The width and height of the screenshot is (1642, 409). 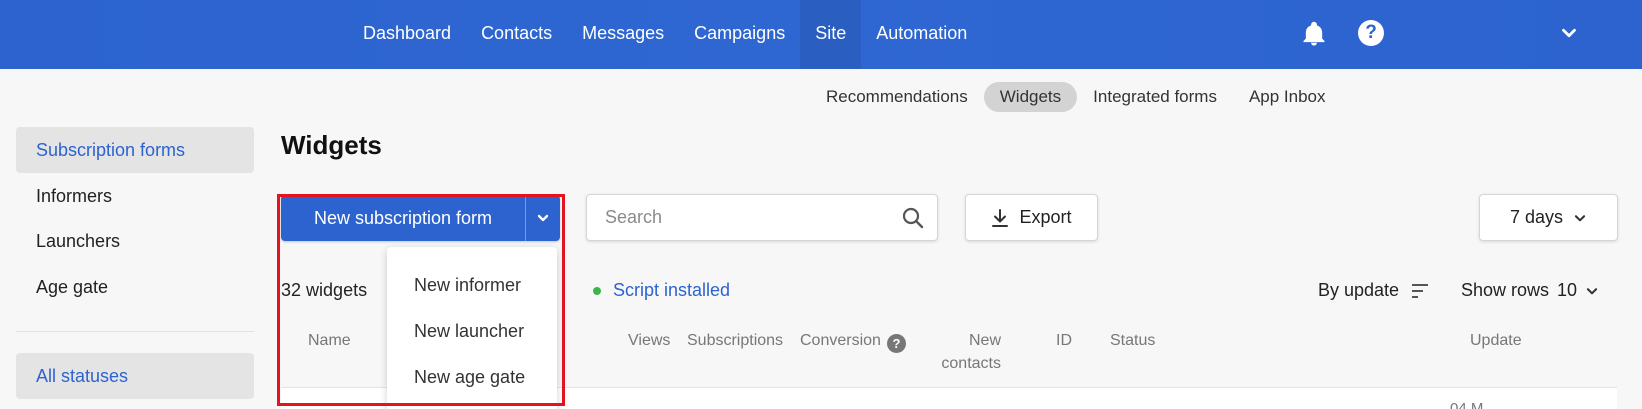 I want to click on sidebar-item-subscription-forms: Subscription forms, so click(x=135, y=150).